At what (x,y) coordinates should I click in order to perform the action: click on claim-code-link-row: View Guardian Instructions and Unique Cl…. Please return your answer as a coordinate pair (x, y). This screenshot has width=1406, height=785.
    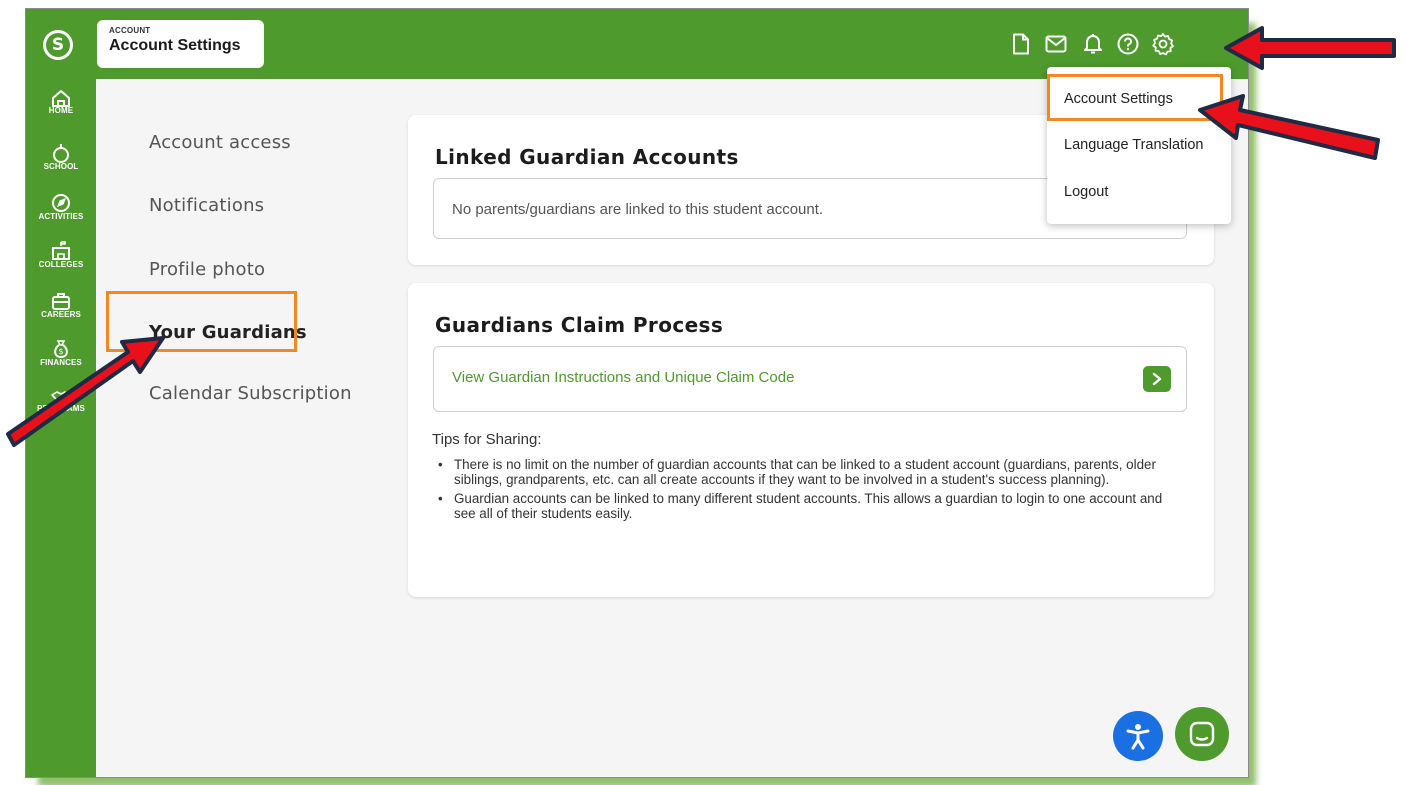
    Looking at the image, I should click on (810, 379).